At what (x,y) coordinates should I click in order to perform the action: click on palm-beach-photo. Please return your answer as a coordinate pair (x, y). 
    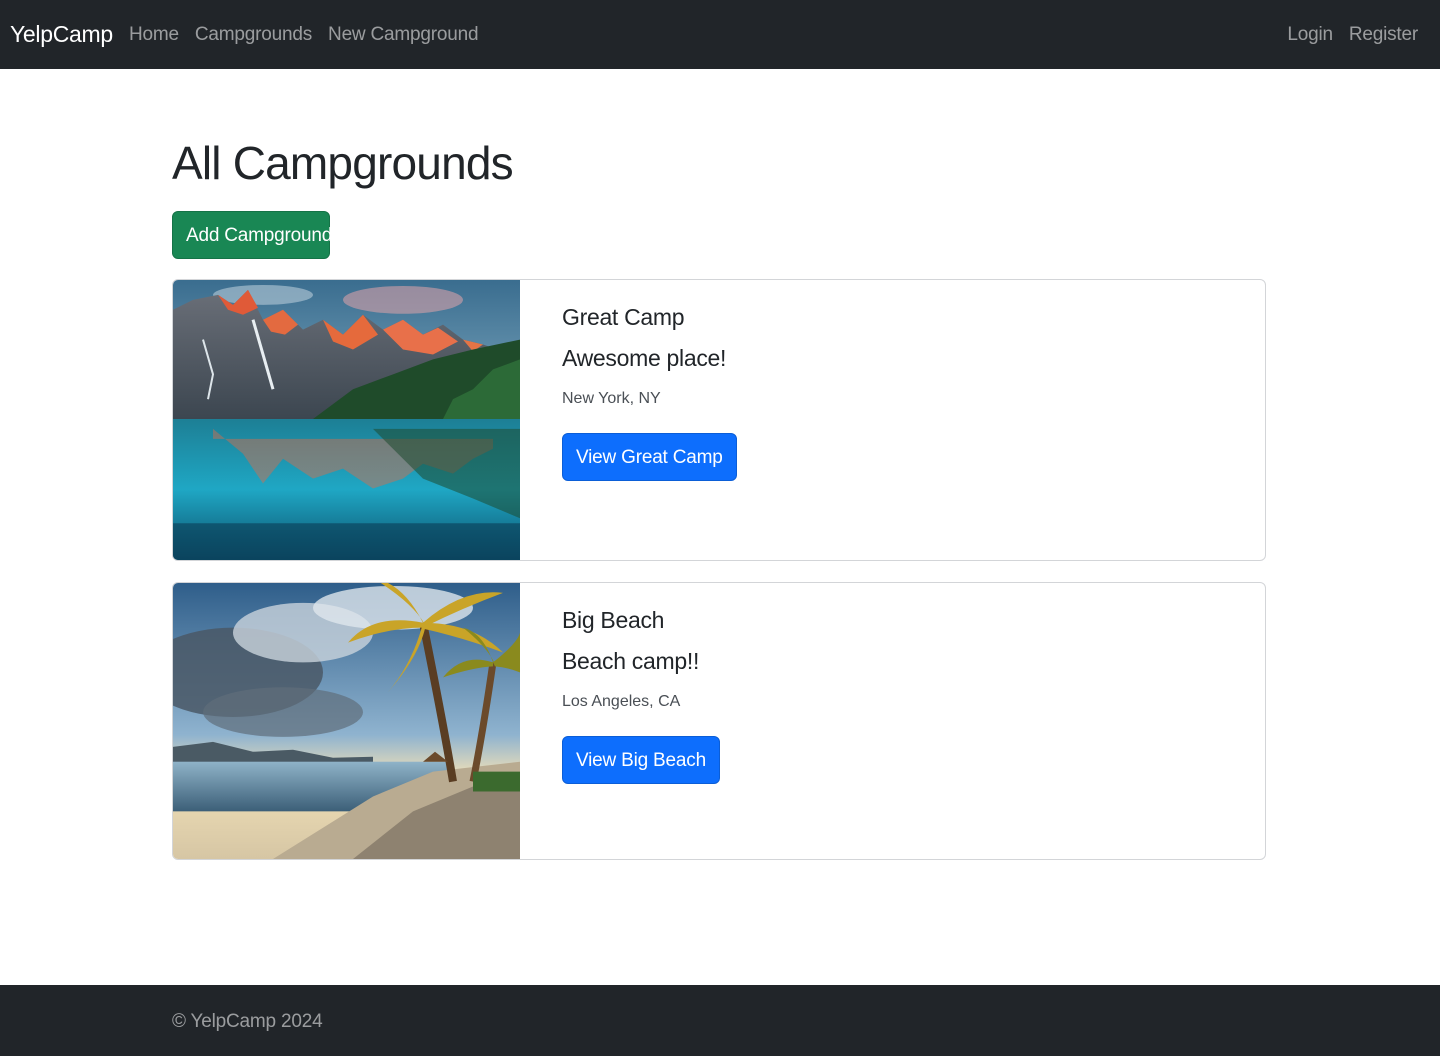
    Looking at the image, I should click on (346, 721).